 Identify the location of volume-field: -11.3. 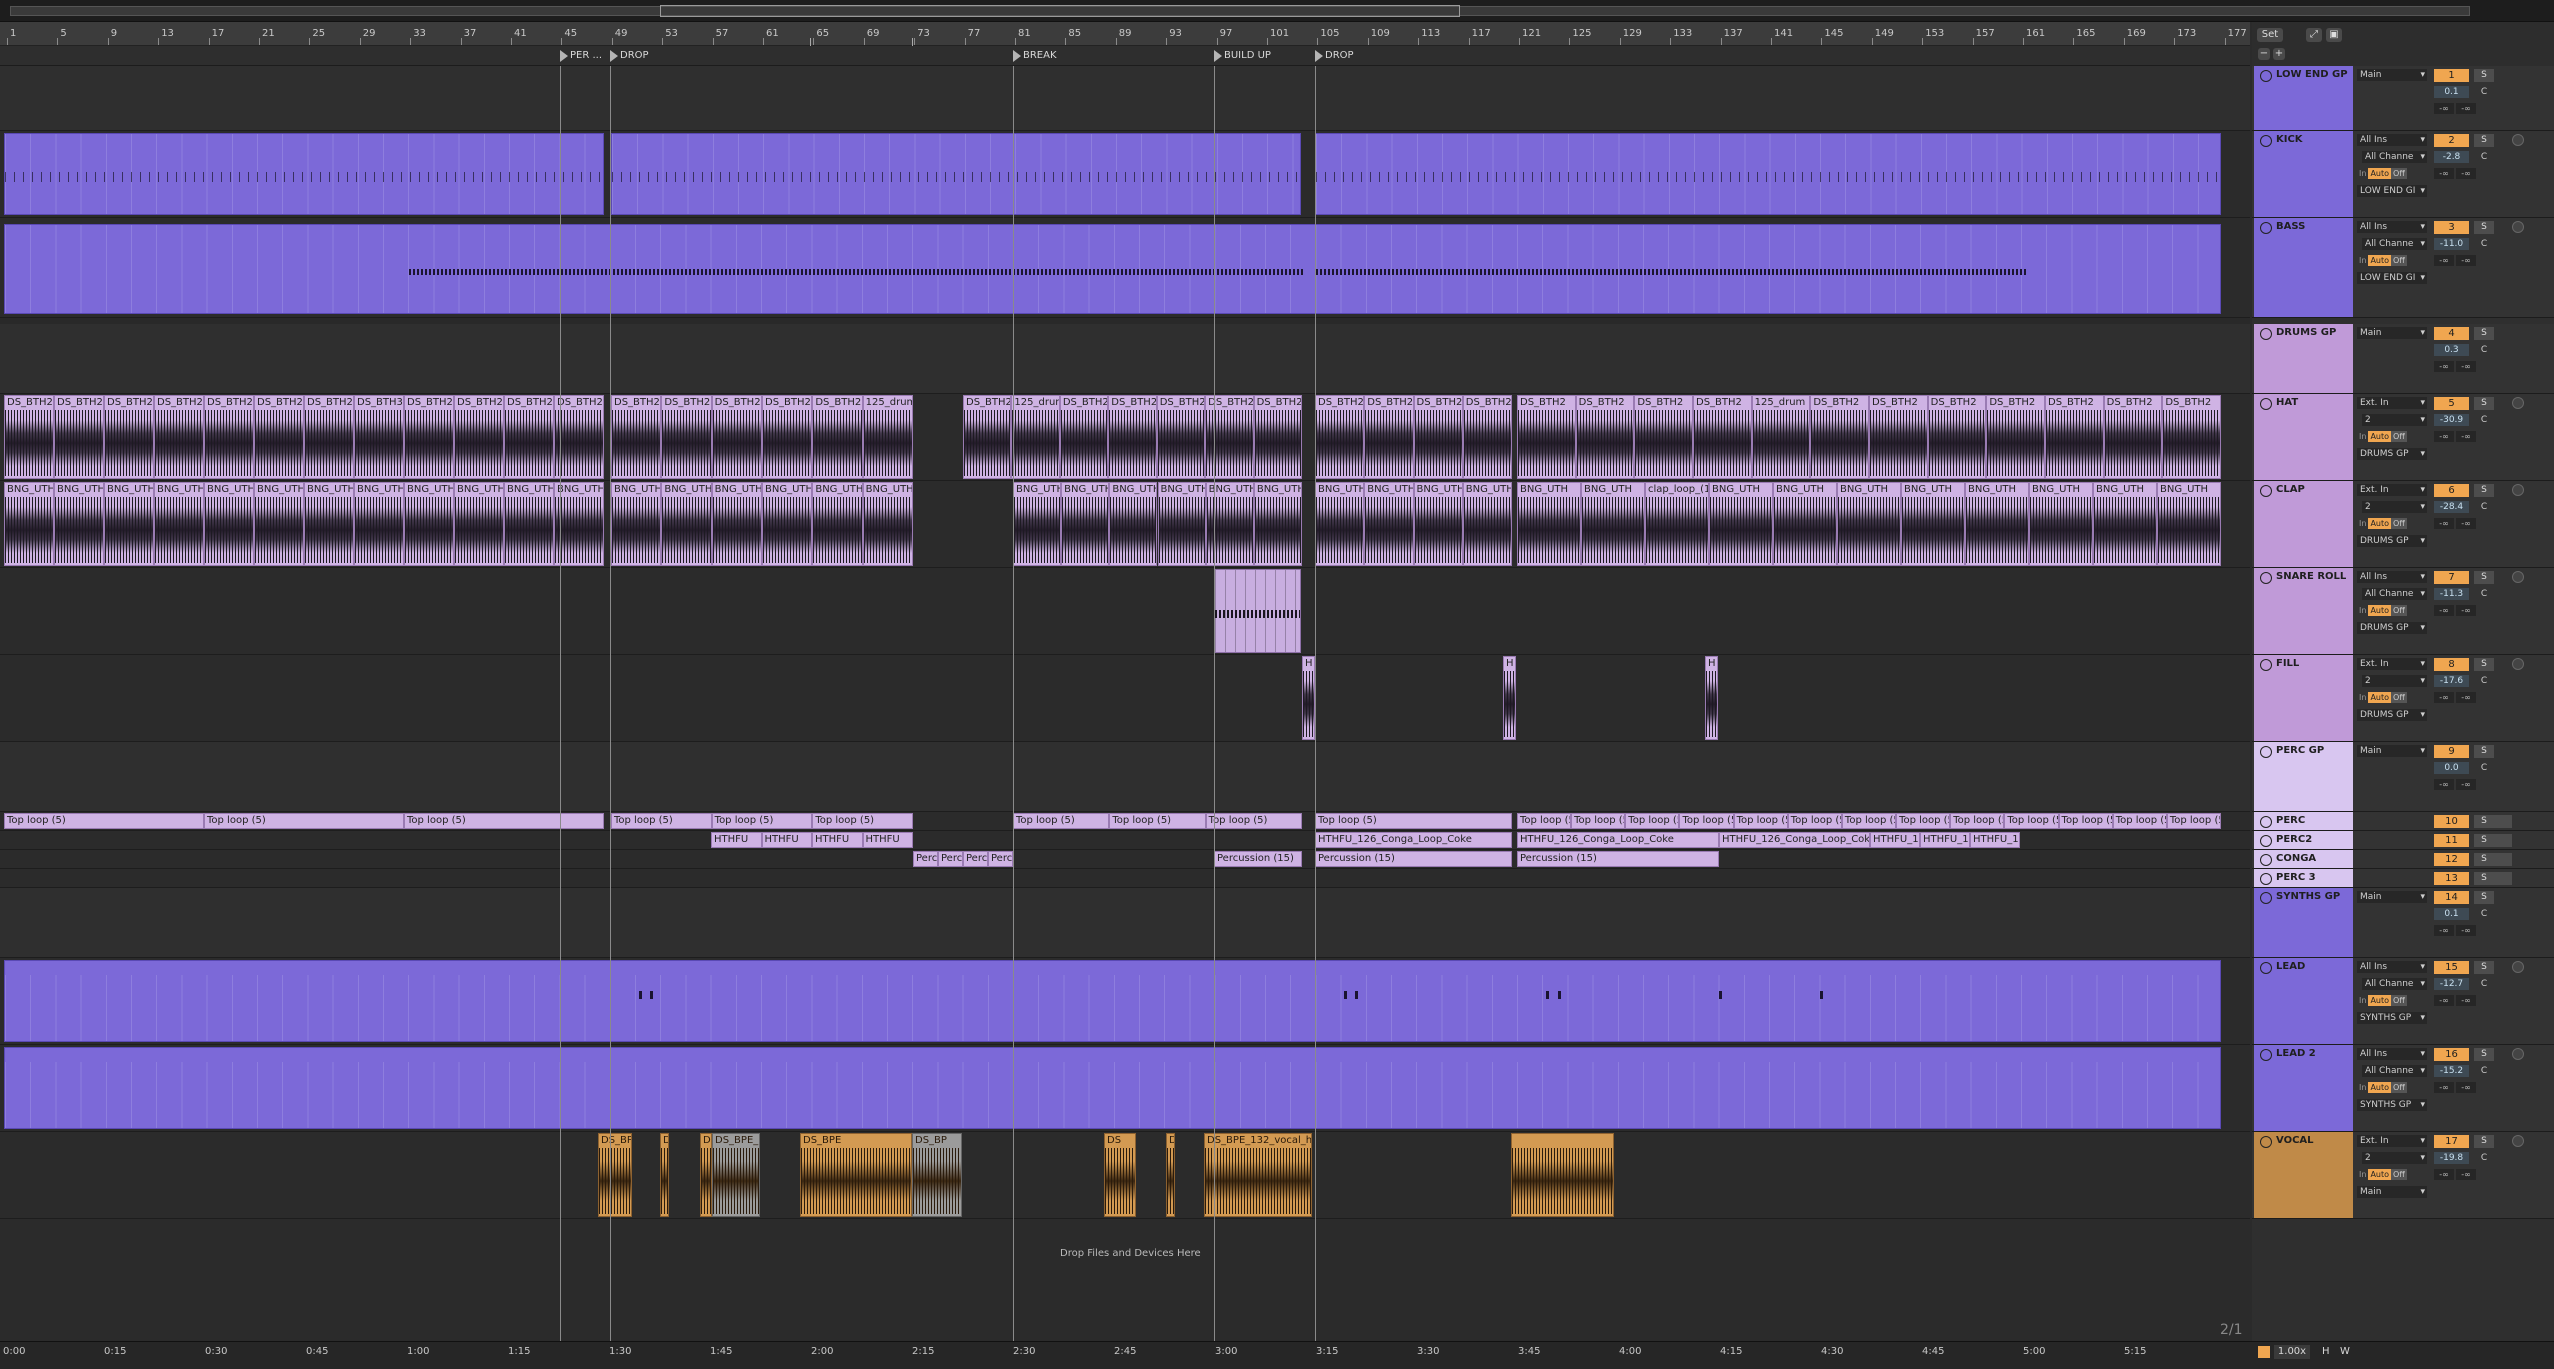
(2451, 594).